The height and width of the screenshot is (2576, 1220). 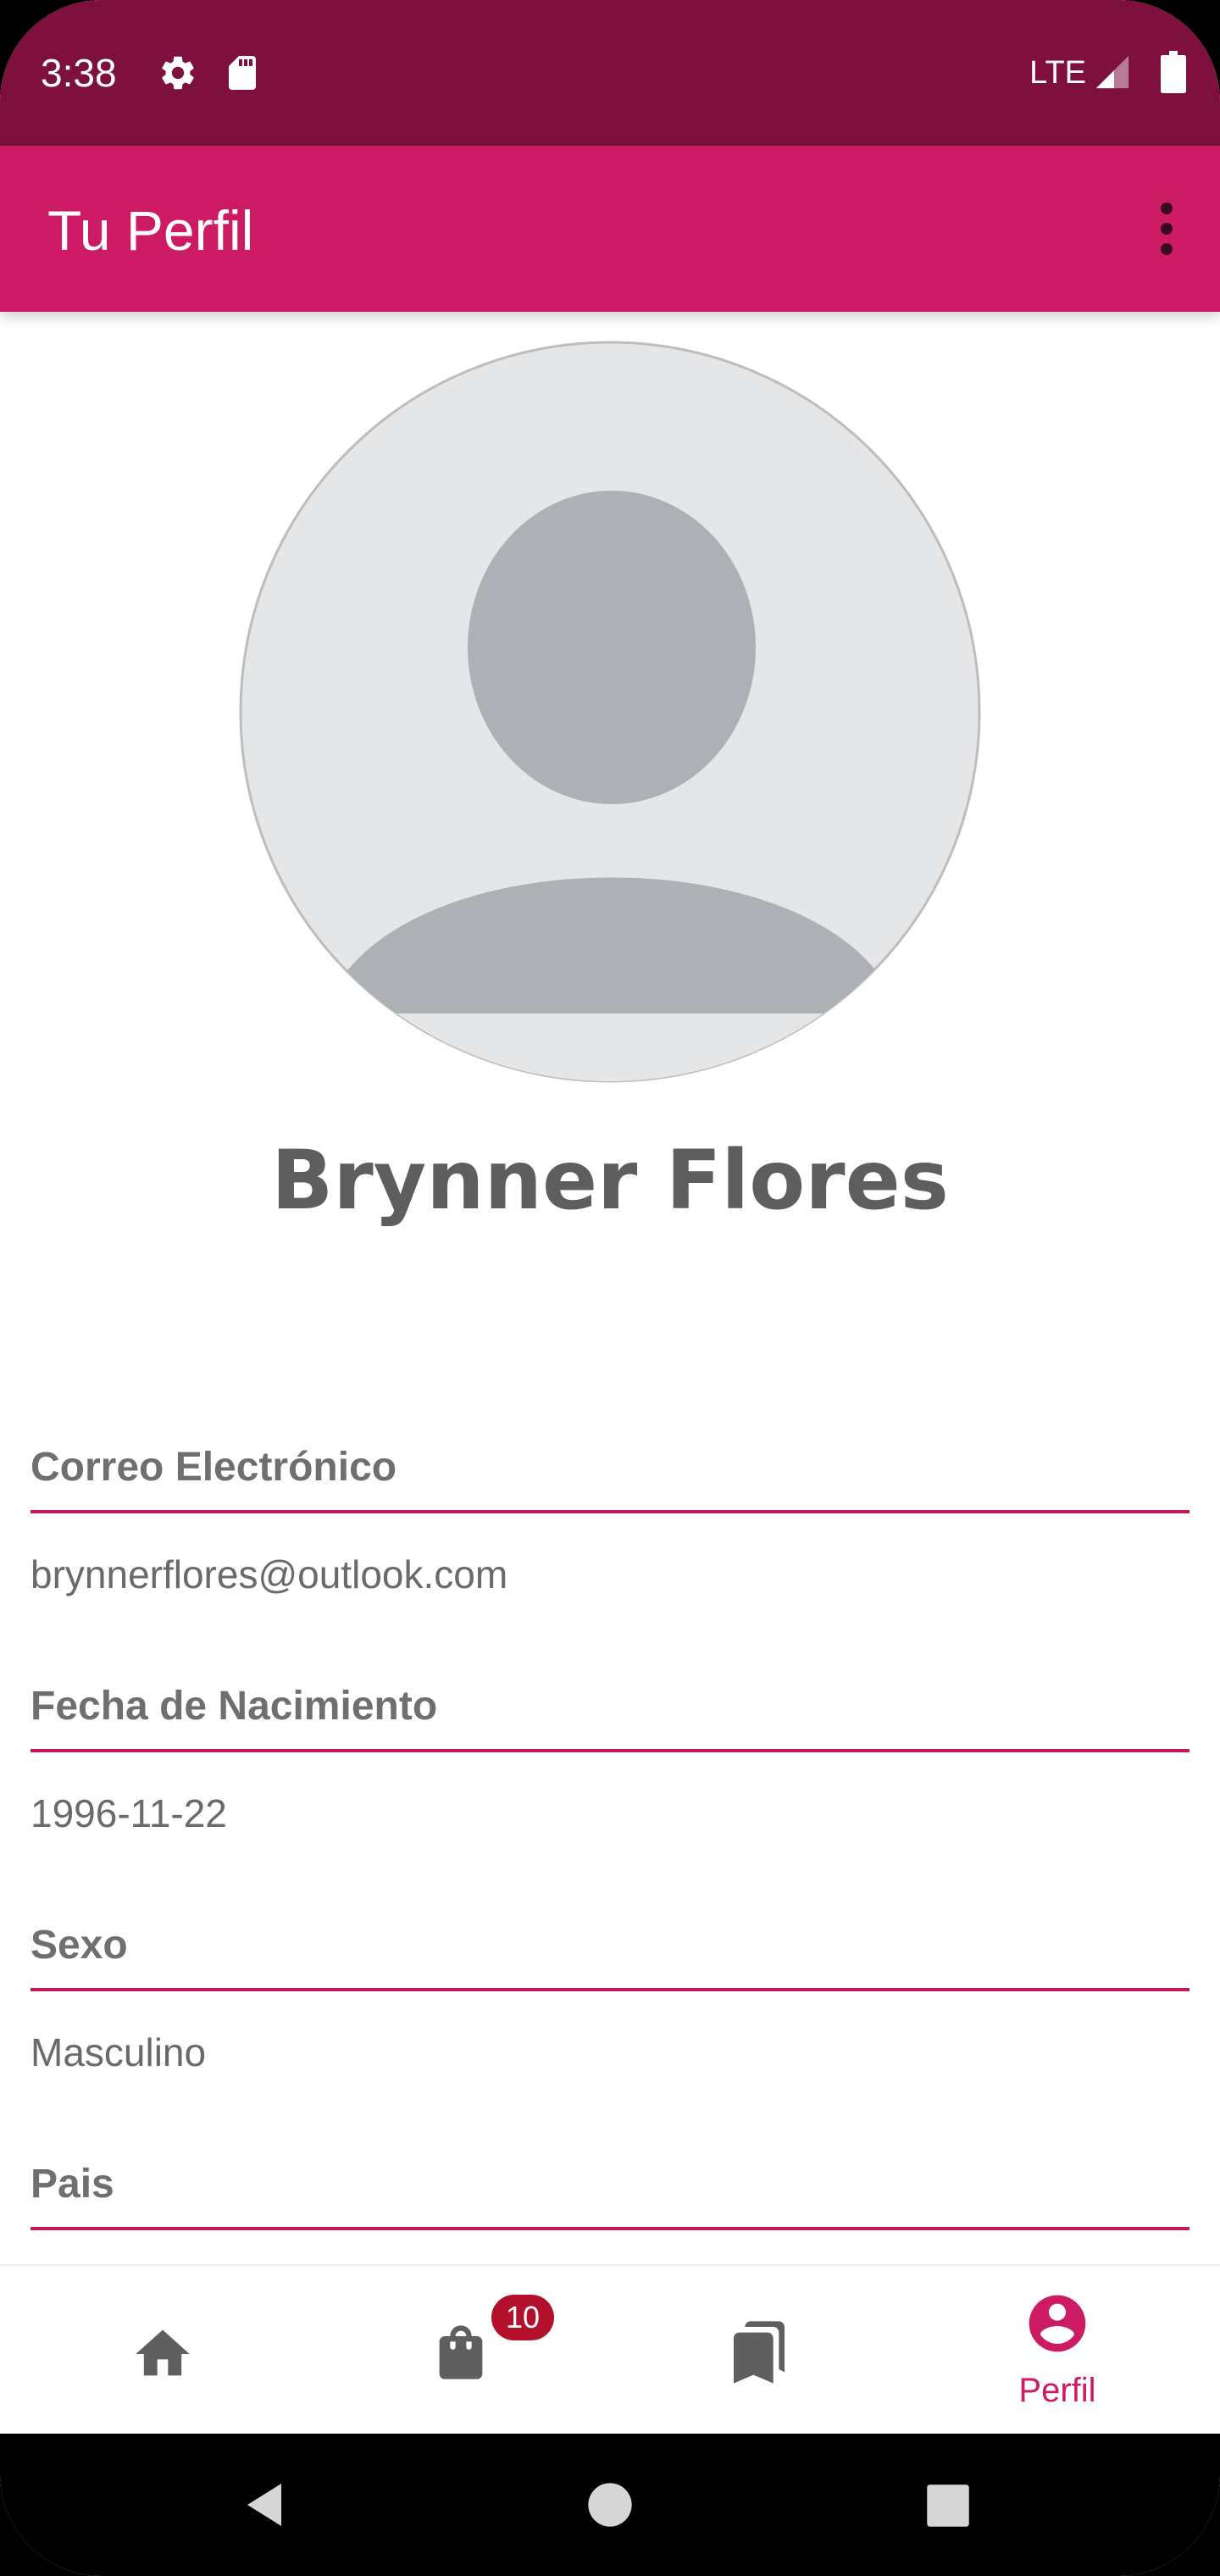 I want to click on settings-gear-icon, so click(x=178, y=73).